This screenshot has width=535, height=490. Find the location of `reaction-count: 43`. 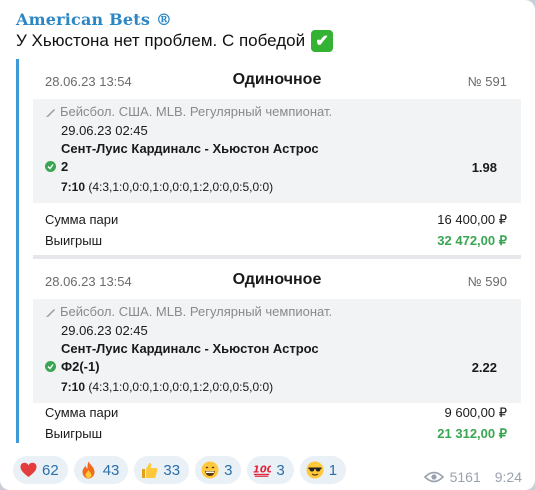

reaction-count: 43 is located at coordinates (111, 470).